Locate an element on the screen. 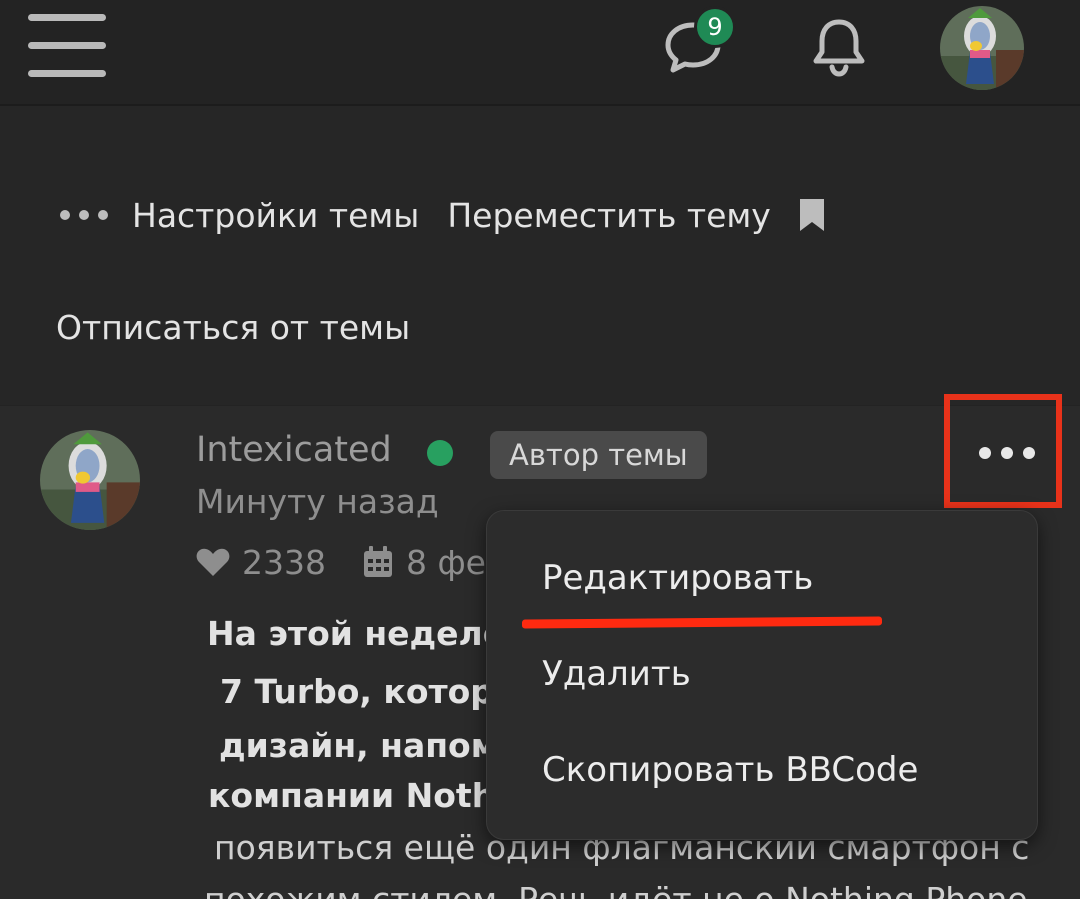  post-time: Минуту назад is located at coordinates (317, 501).